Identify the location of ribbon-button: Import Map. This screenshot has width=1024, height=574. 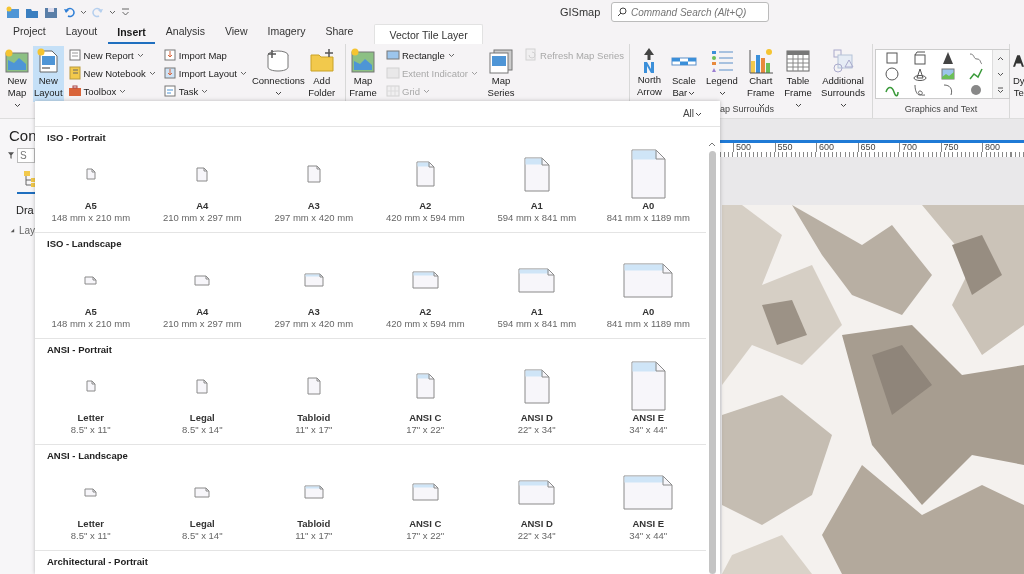
(204, 55).